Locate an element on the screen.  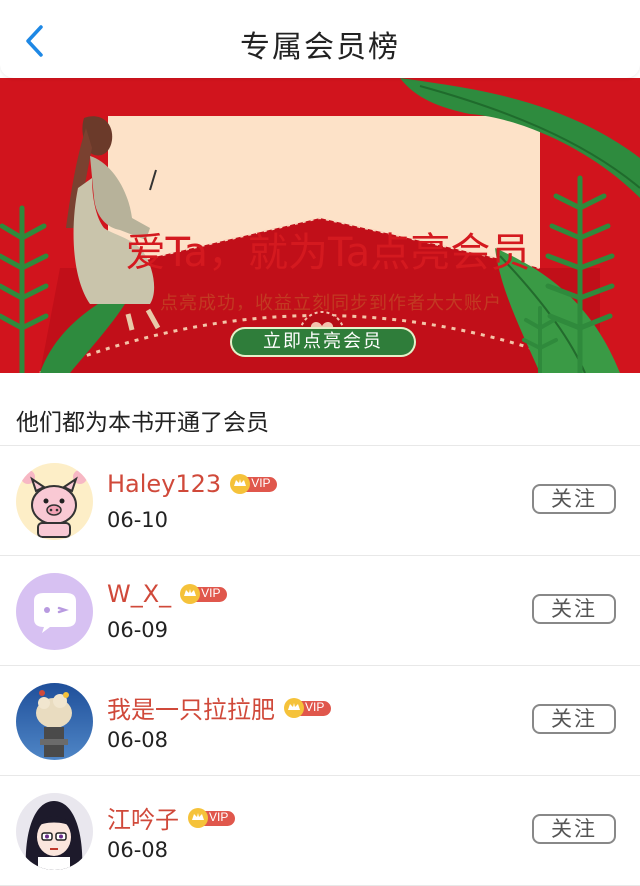
chat-bubble-icon is located at coordinates (54, 611).